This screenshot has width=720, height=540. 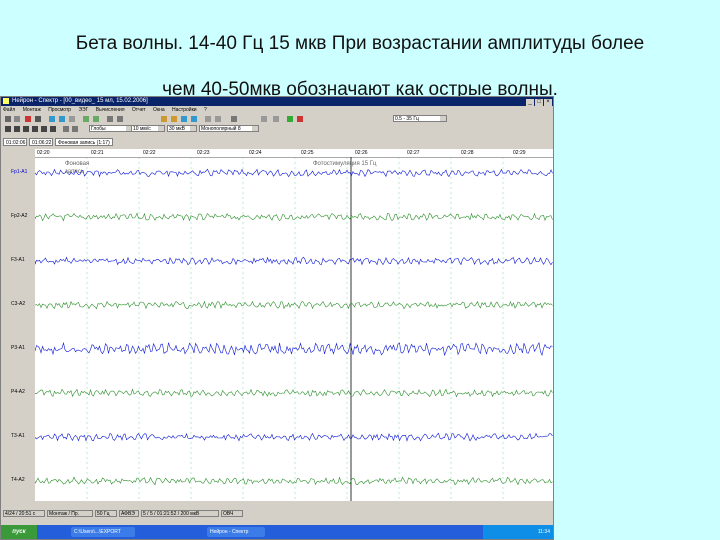 I want to click on time-tick: 02:25, so click(x=307, y=153).